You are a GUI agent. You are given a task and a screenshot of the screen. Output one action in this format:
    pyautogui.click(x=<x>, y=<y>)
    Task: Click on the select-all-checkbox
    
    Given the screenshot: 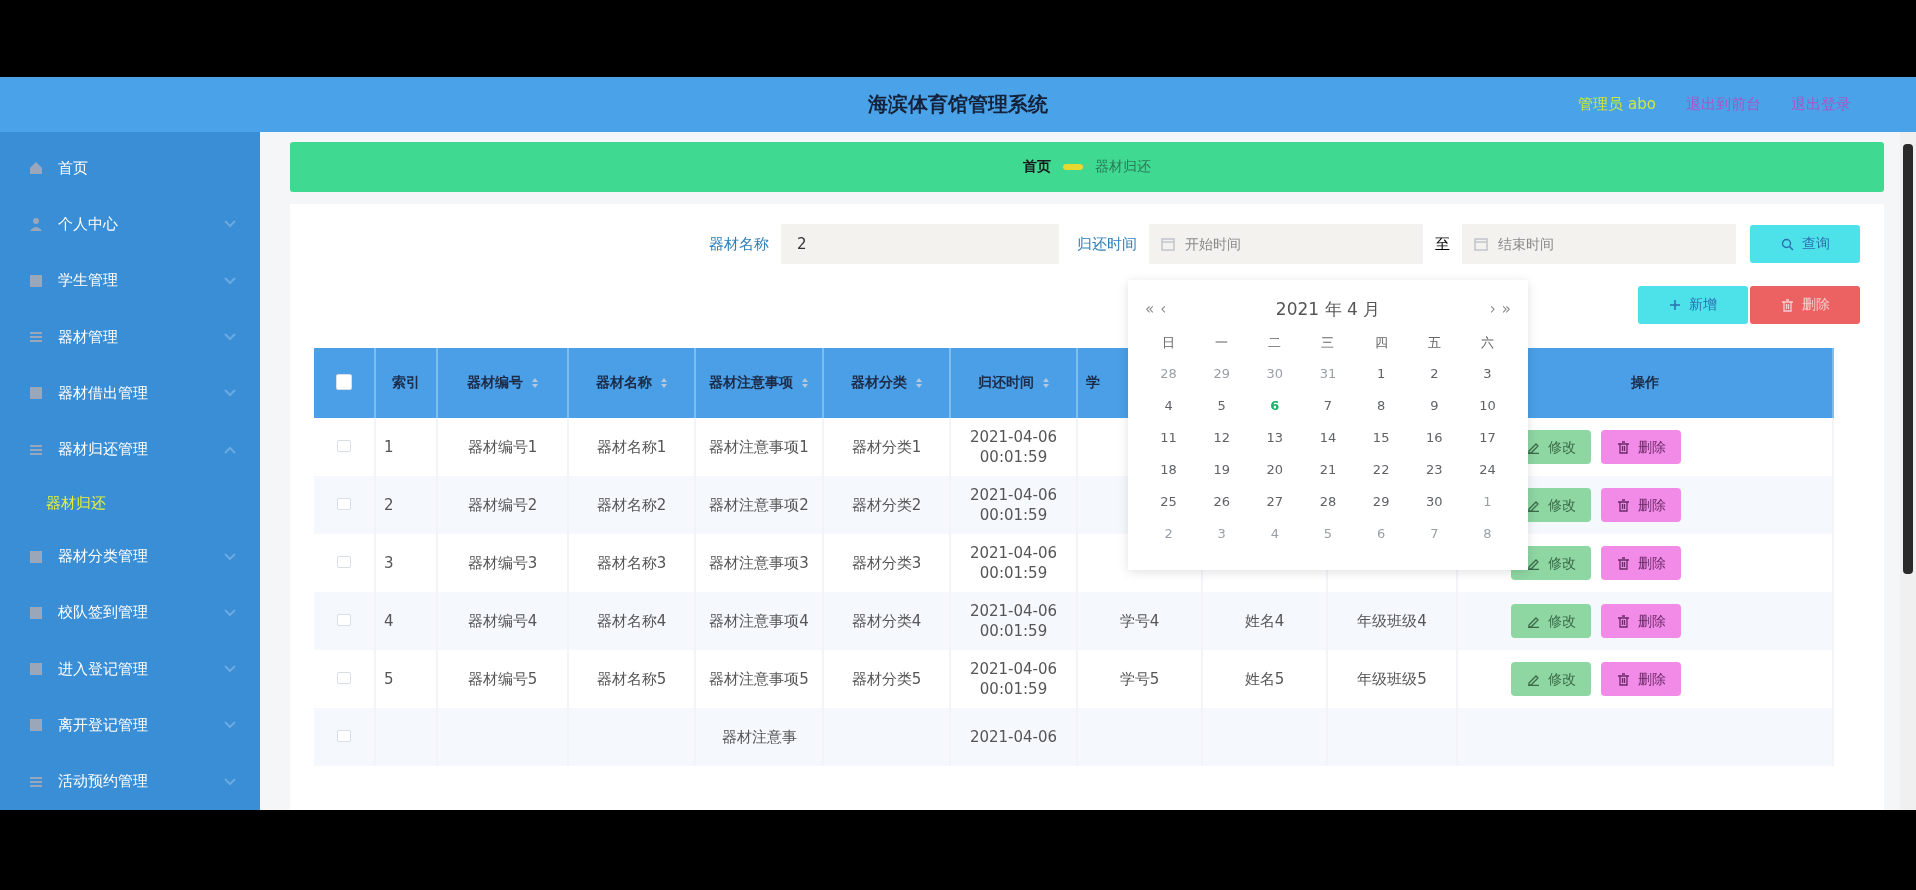 What is the action you would take?
    pyautogui.click(x=344, y=381)
    